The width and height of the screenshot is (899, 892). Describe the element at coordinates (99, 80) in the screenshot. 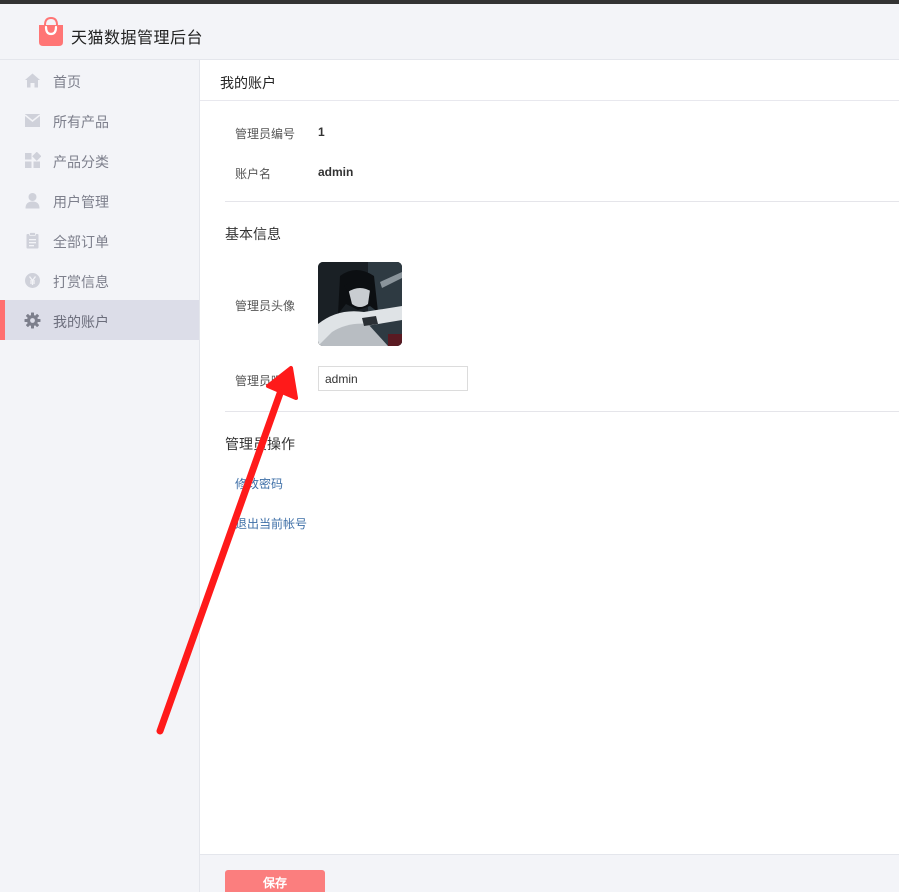

I see `sidebar-item-home: 首页` at that location.